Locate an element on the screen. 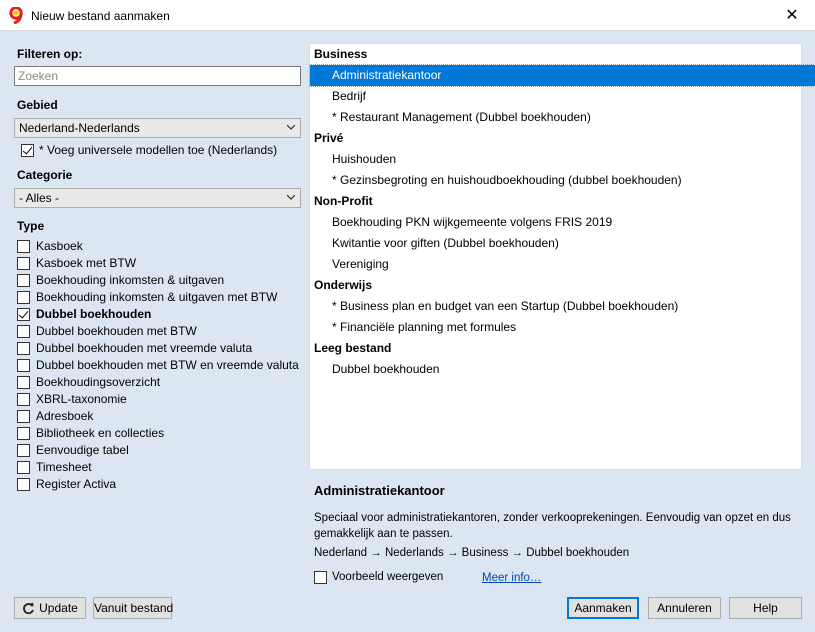 The width and height of the screenshot is (815, 632). type-item-label: Kasboek met BTW is located at coordinates (86, 263).